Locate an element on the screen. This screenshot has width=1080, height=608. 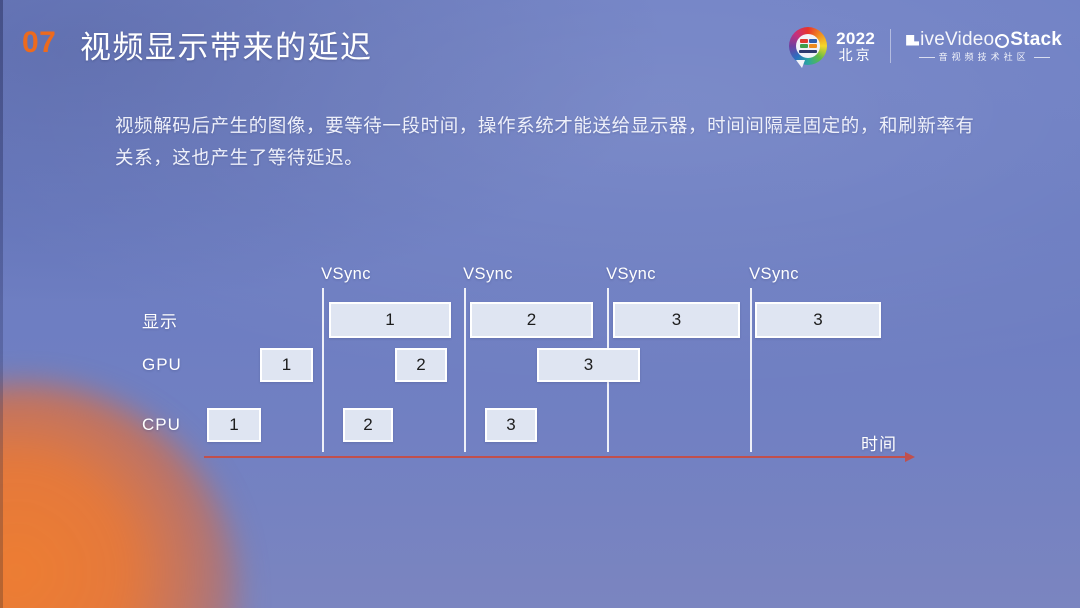
row-label-GPU: GPU is located at coordinates (162, 364).